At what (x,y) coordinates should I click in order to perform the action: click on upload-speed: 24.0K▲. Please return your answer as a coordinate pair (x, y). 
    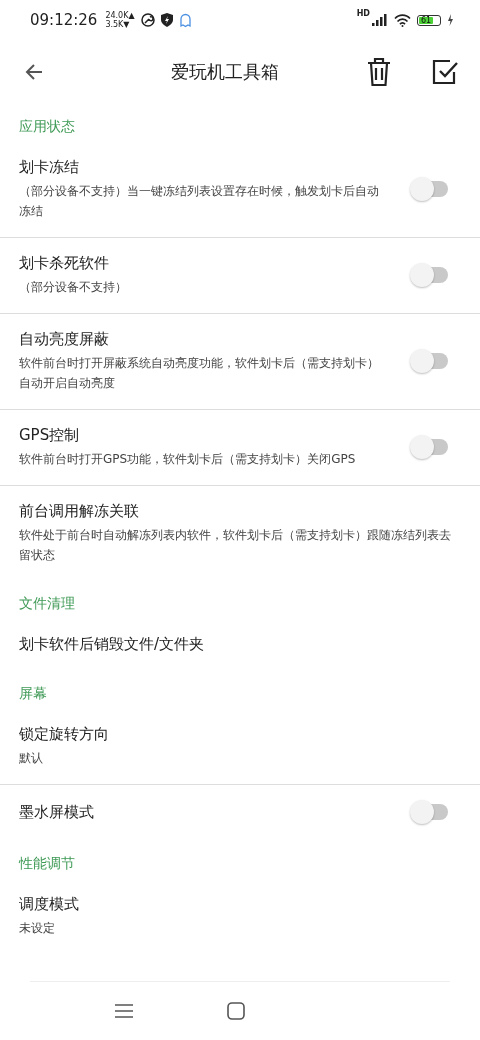
    Looking at the image, I should click on (120, 15).